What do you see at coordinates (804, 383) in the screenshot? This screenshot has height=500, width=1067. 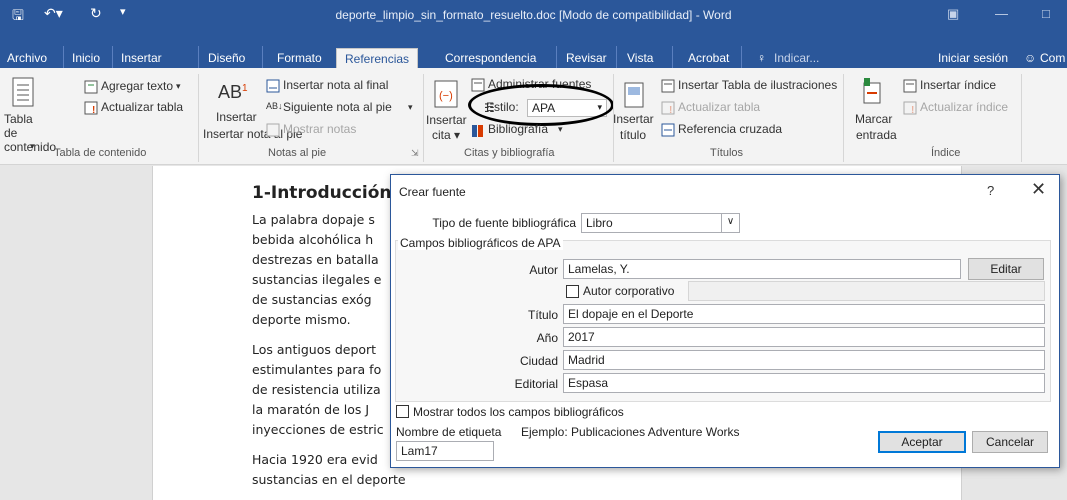 I see `publisher-field: Espasa` at bounding box center [804, 383].